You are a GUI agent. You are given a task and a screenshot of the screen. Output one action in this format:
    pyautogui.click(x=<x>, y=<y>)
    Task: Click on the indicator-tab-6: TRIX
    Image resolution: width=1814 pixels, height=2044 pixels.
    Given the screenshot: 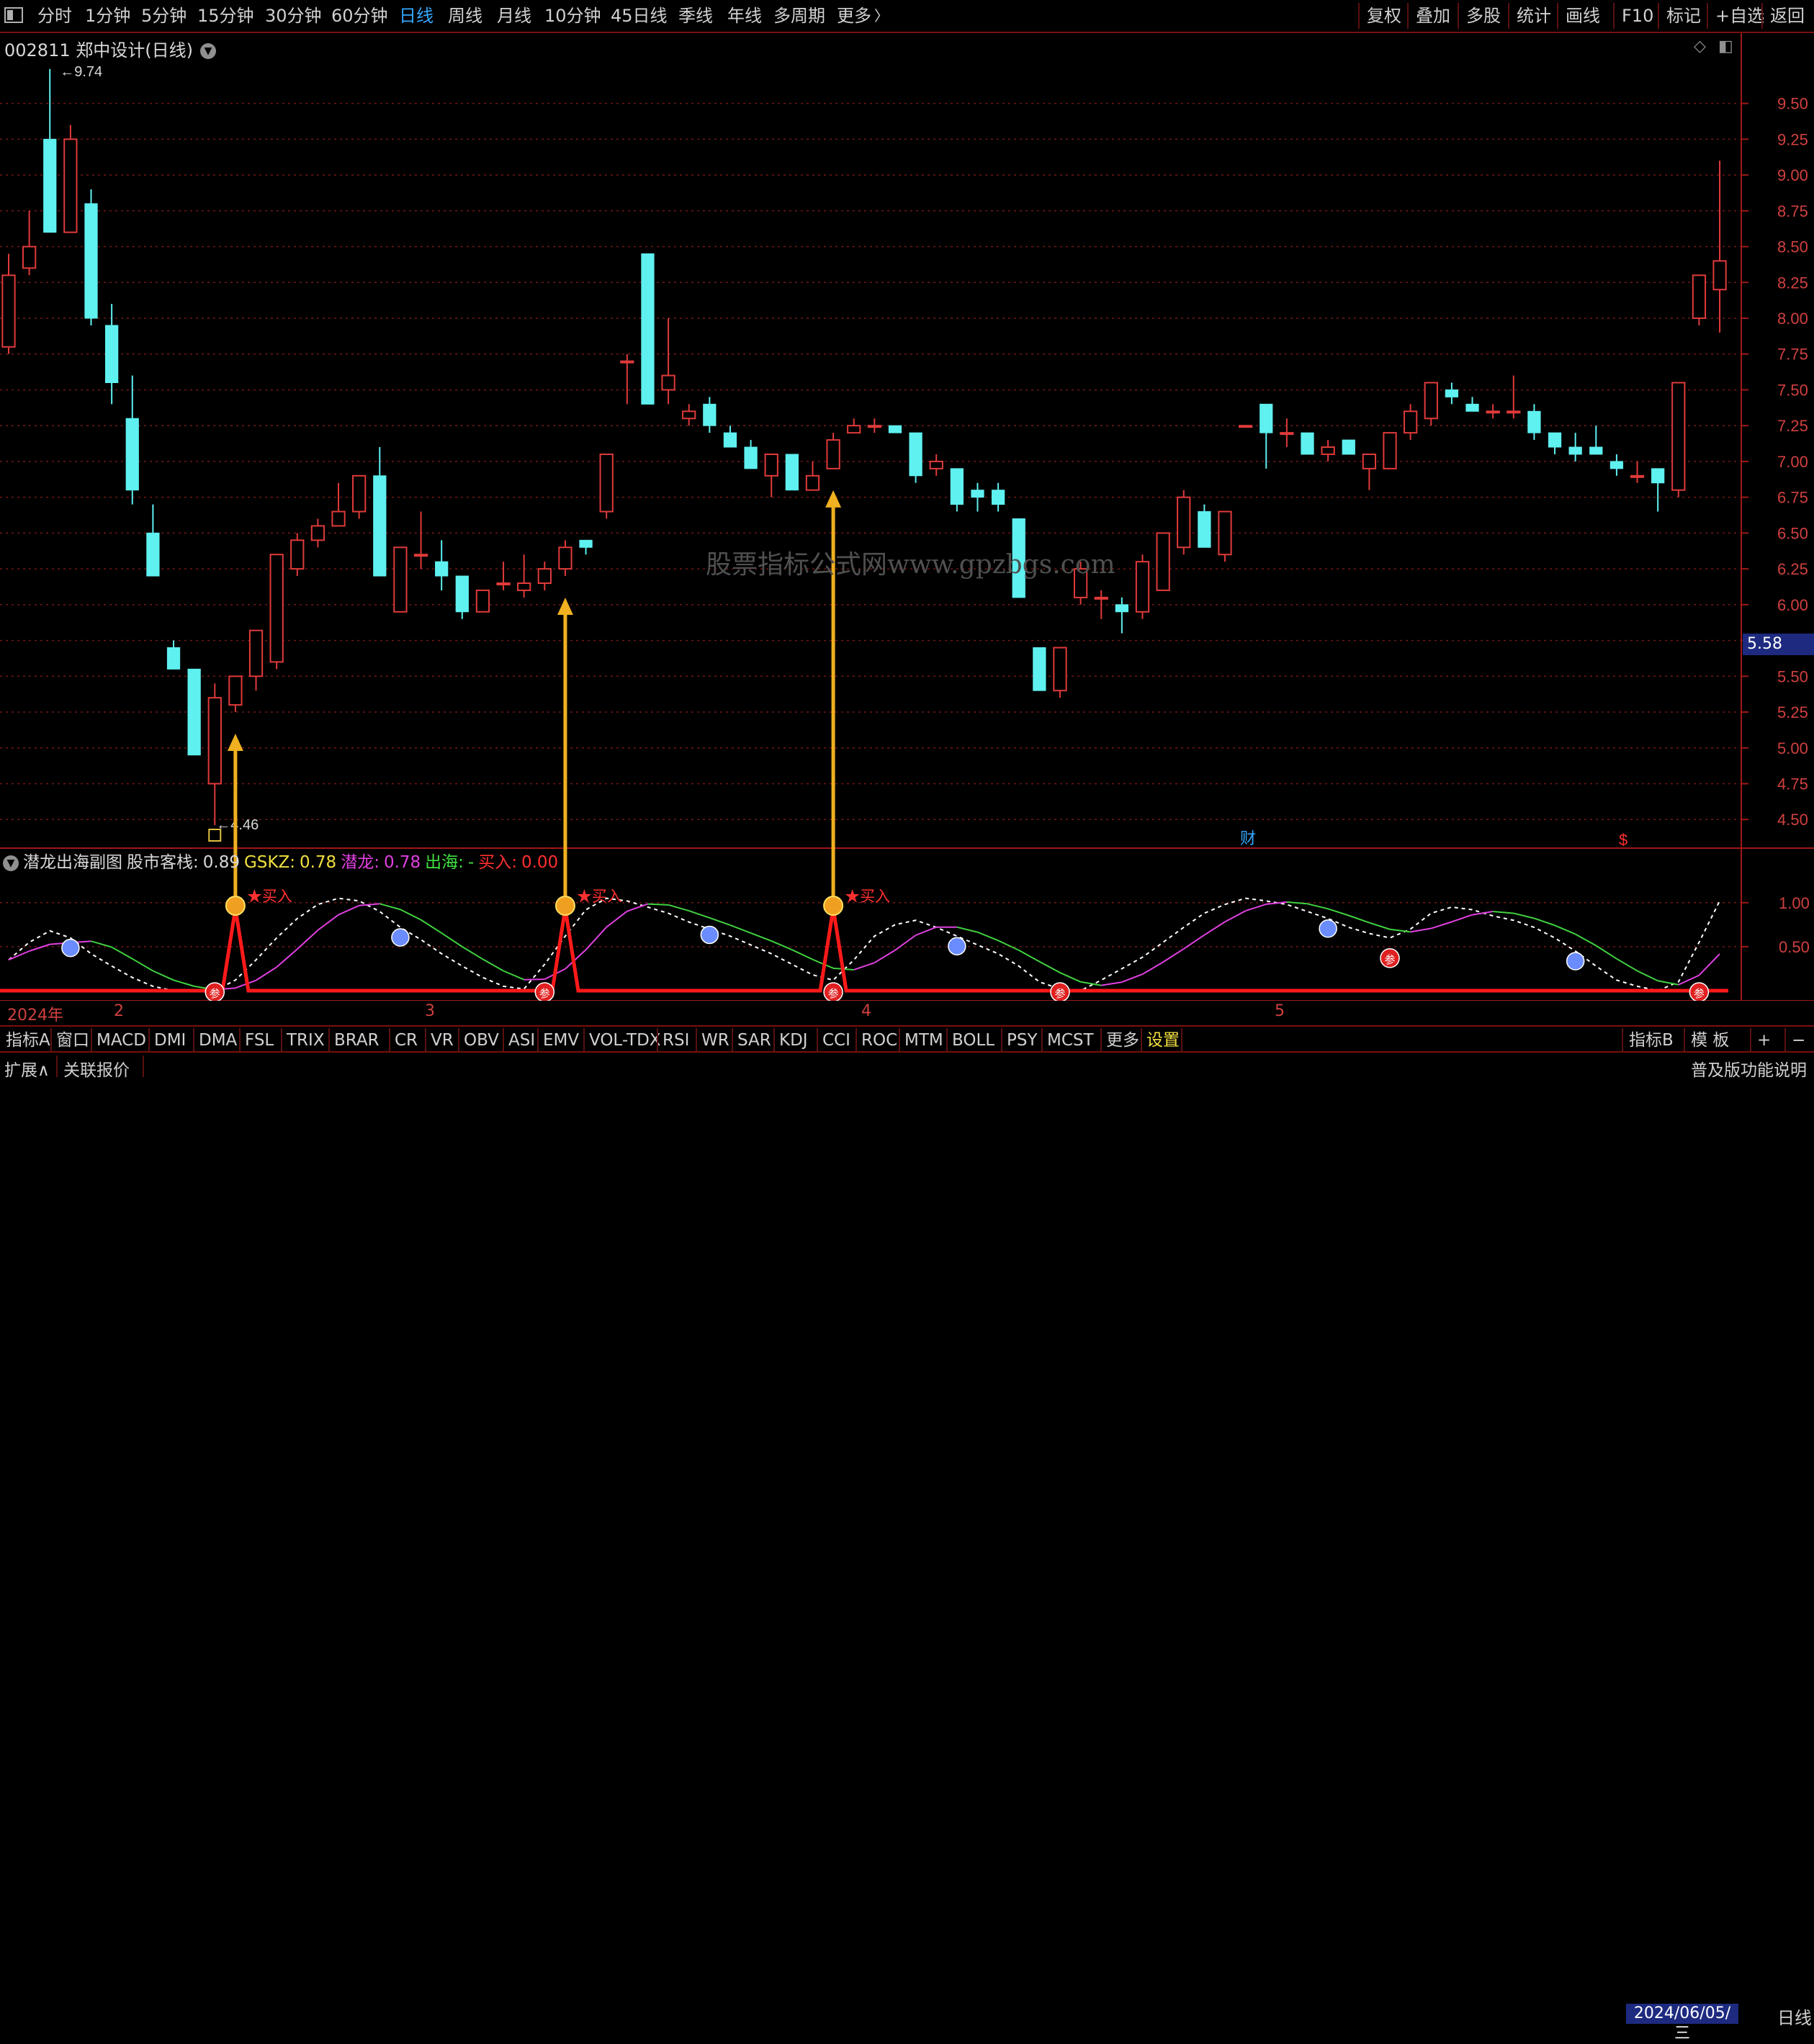 What is the action you would take?
    pyautogui.click(x=306, y=1040)
    